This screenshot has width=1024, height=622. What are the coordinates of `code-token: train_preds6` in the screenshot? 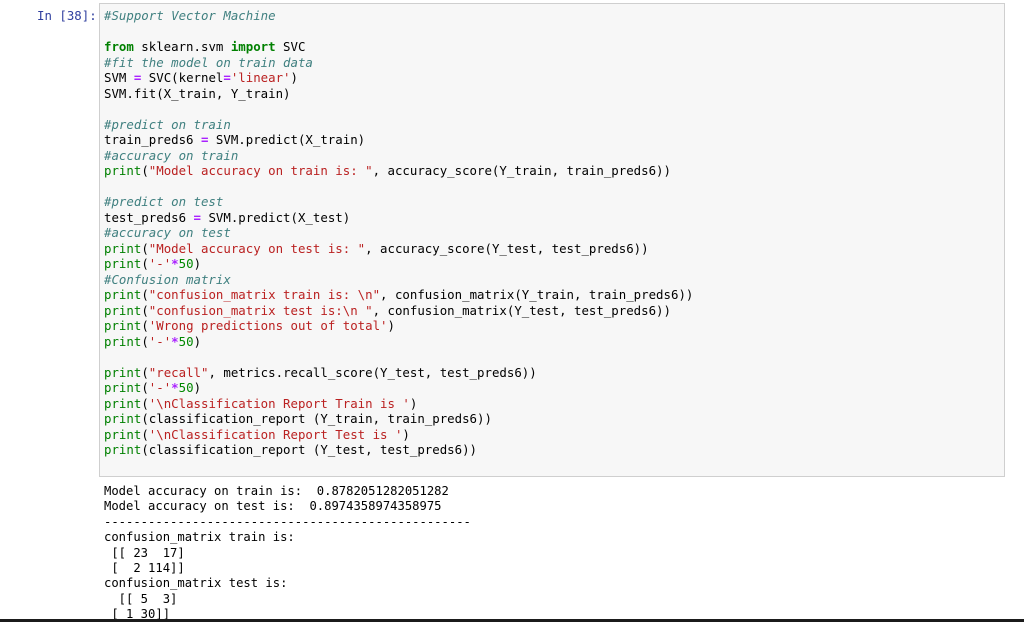 It's located at (152, 139).